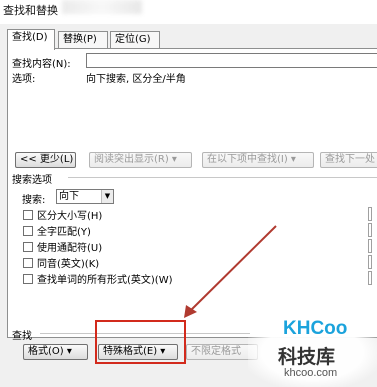 The height and width of the screenshot is (387, 377). I want to click on checkbox-wildcards: 使用通配符(U), so click(63, 246).